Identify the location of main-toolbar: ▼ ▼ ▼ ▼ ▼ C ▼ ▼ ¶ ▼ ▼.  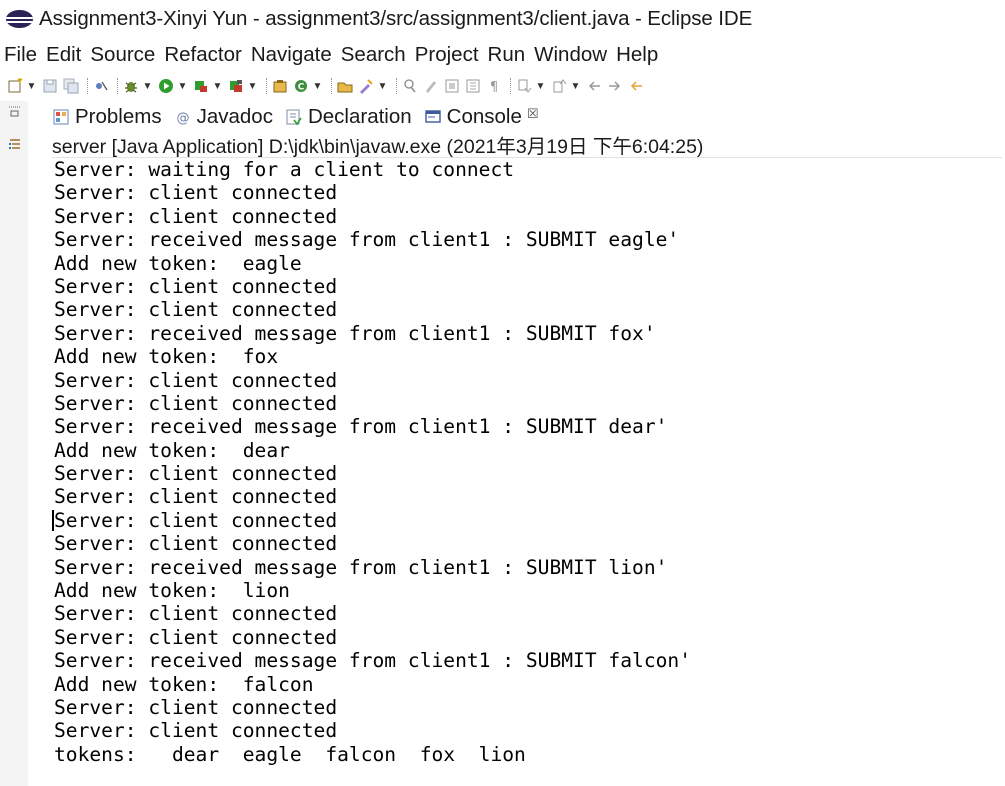
(502, 86).